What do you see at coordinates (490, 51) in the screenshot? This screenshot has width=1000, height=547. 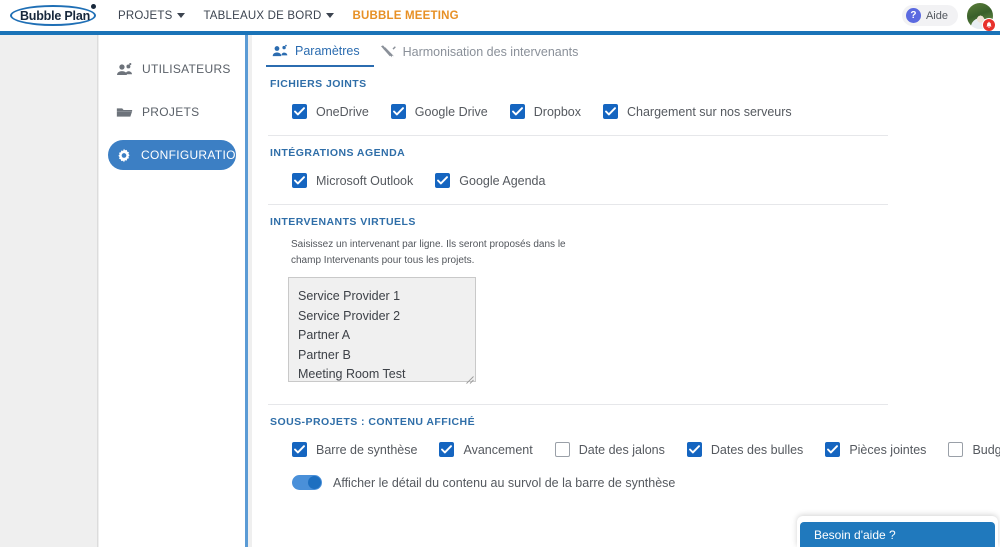 I see `tab-label: Harmonisation des intervenants` at bounding box center [490, 51].